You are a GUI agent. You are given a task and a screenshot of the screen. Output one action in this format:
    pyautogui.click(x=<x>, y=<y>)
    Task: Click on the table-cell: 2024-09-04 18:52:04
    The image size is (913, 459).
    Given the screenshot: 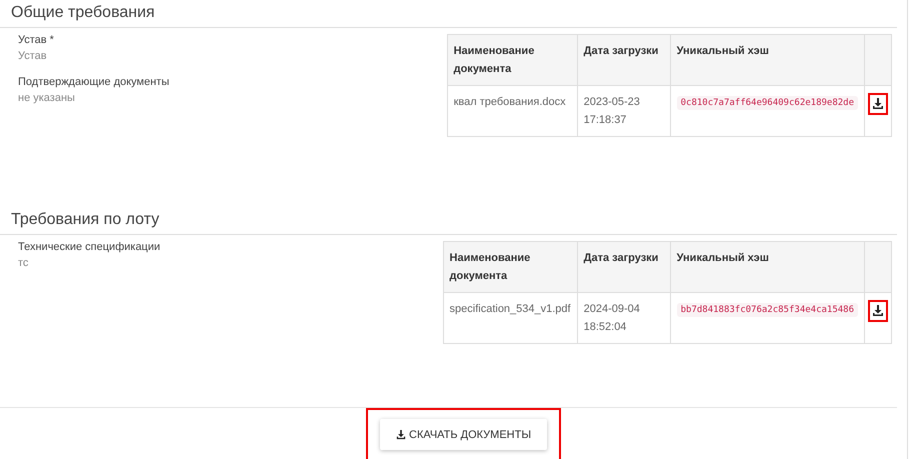 What is the action you would take?
    pyautogui.click(x=623, y=318)
    